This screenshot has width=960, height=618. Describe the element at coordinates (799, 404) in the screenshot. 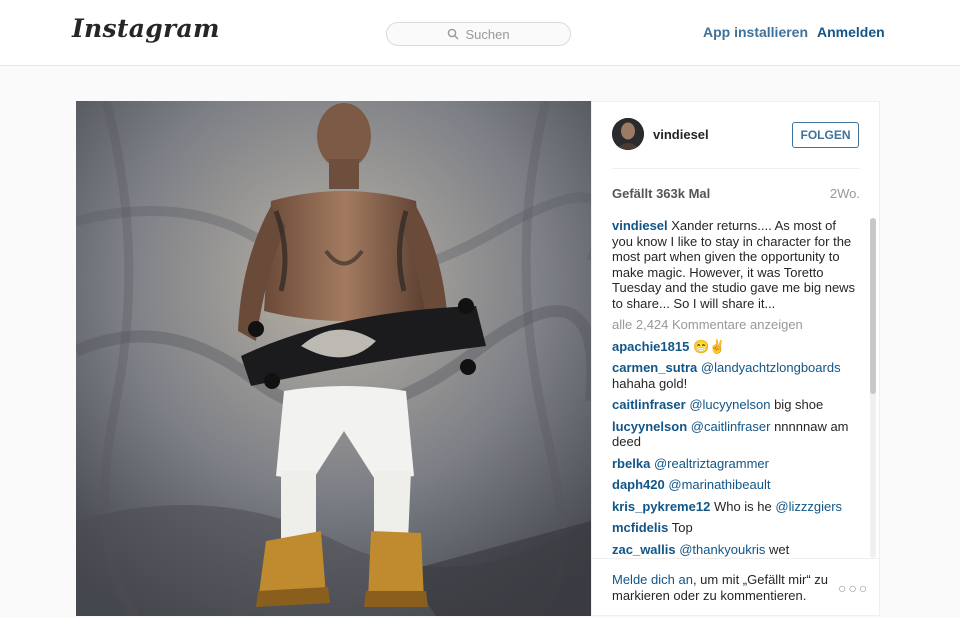

I see `comment-text: big shoe` at that location.